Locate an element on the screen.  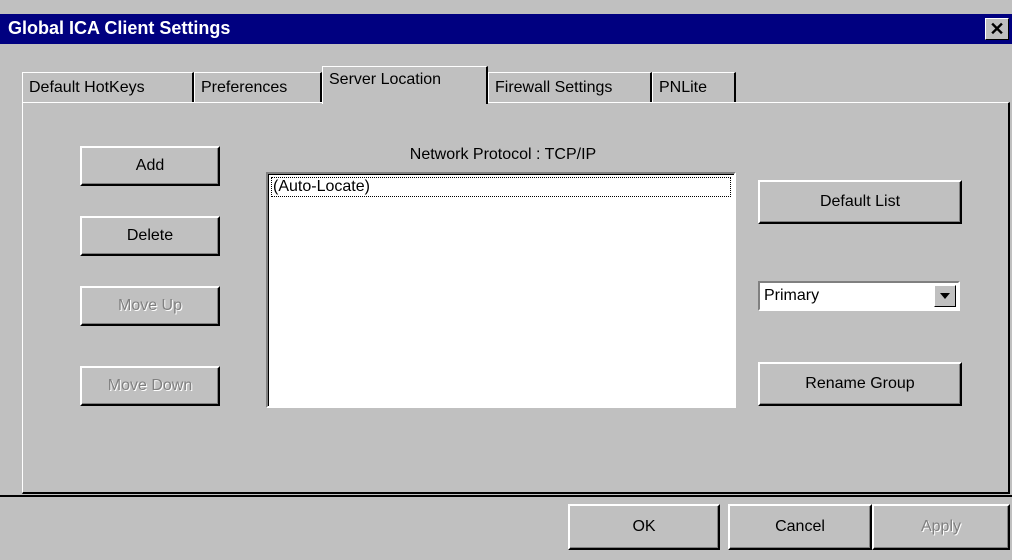
add-button: Add is located at coordinates (150, 166).